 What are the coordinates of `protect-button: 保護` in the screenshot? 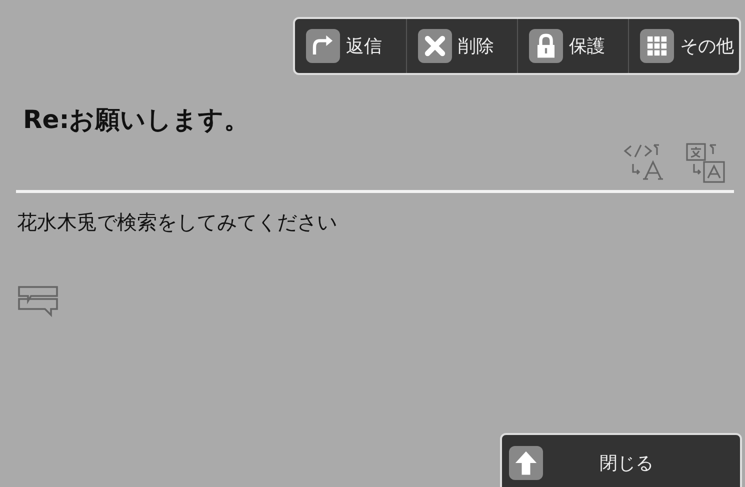 It's located at (572, 46).